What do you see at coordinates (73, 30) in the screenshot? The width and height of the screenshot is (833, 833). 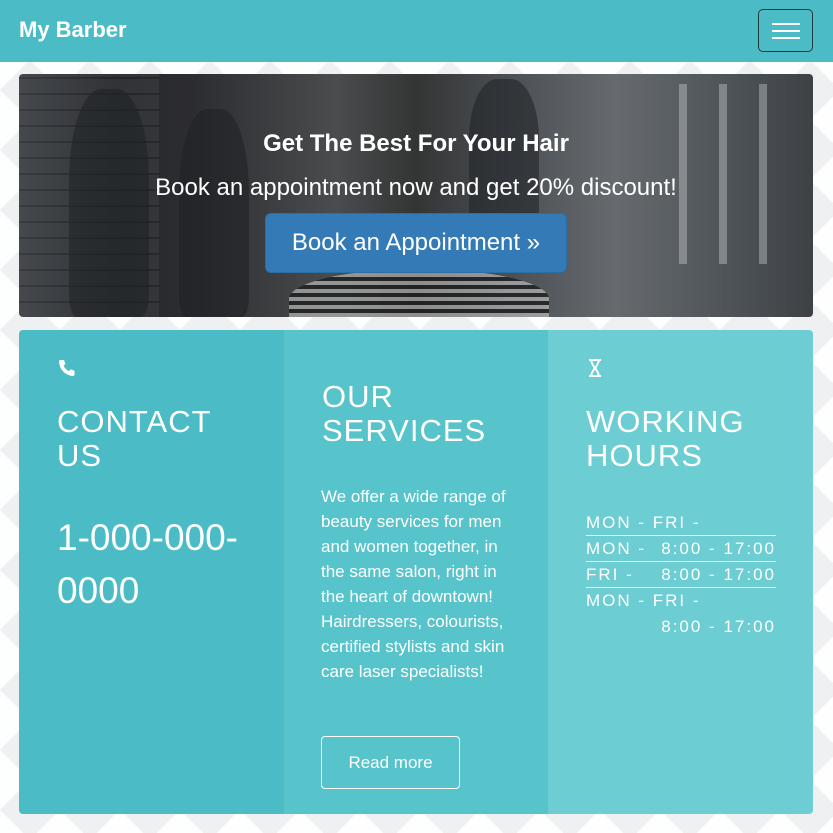 I see `brand-logo: My Barber` at bounding box center [73, 30].